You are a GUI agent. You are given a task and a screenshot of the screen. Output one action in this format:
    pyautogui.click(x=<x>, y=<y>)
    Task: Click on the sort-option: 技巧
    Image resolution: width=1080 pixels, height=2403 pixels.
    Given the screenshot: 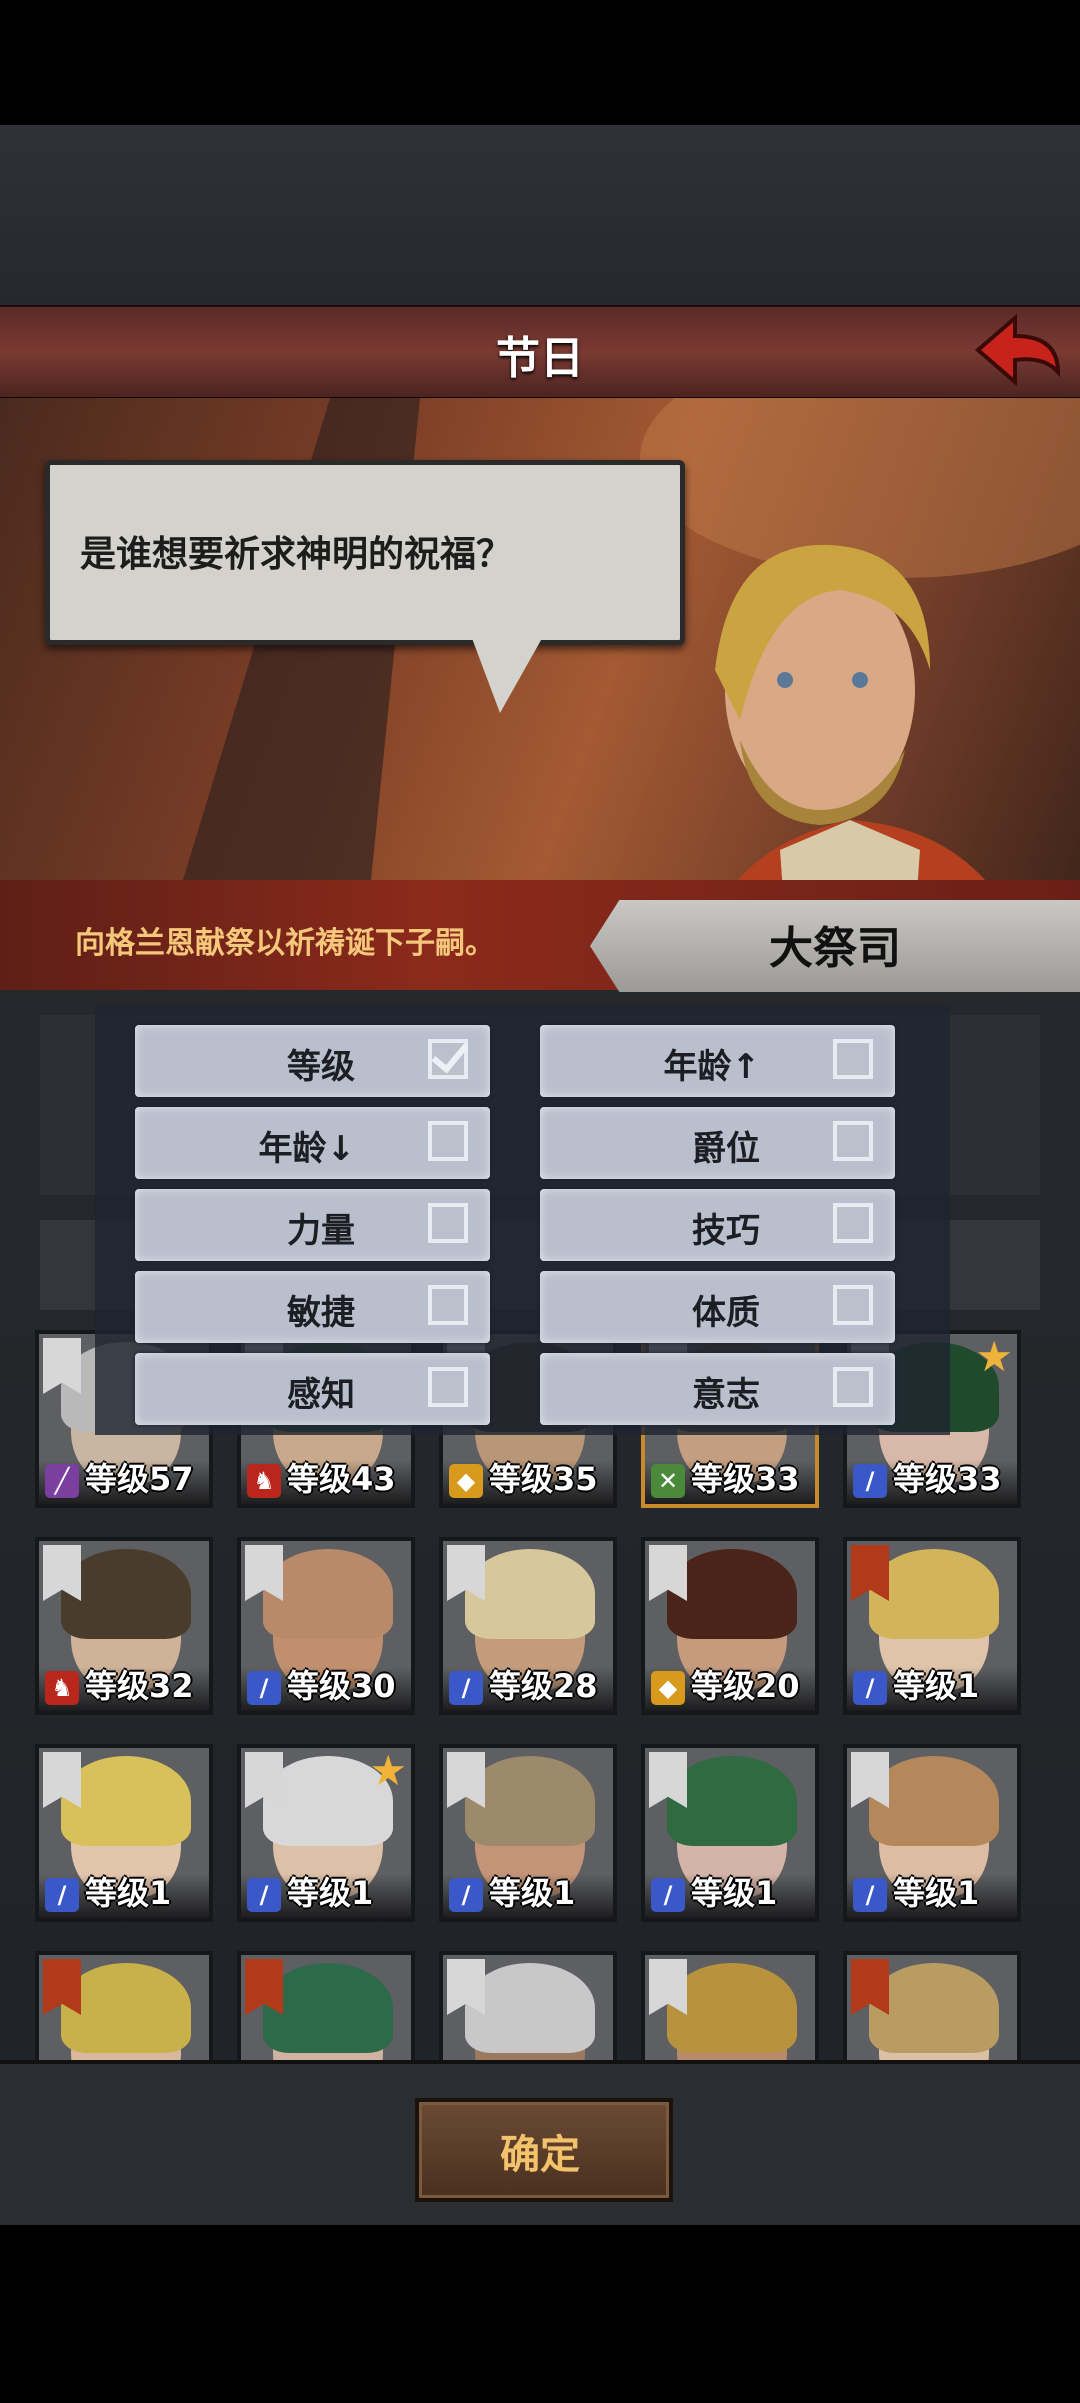 What is the action you would take?
    pyautogui.click(x=717, y=1225)
    